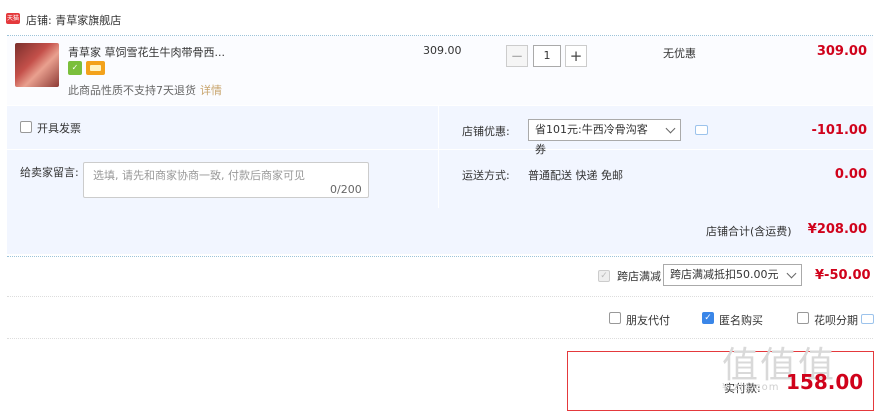 The image size is (874, 411). What do you see at coordinates (615, 318) in the screenshot?
I see `friend-pay-checkbox` at bounding box center [615, 318].